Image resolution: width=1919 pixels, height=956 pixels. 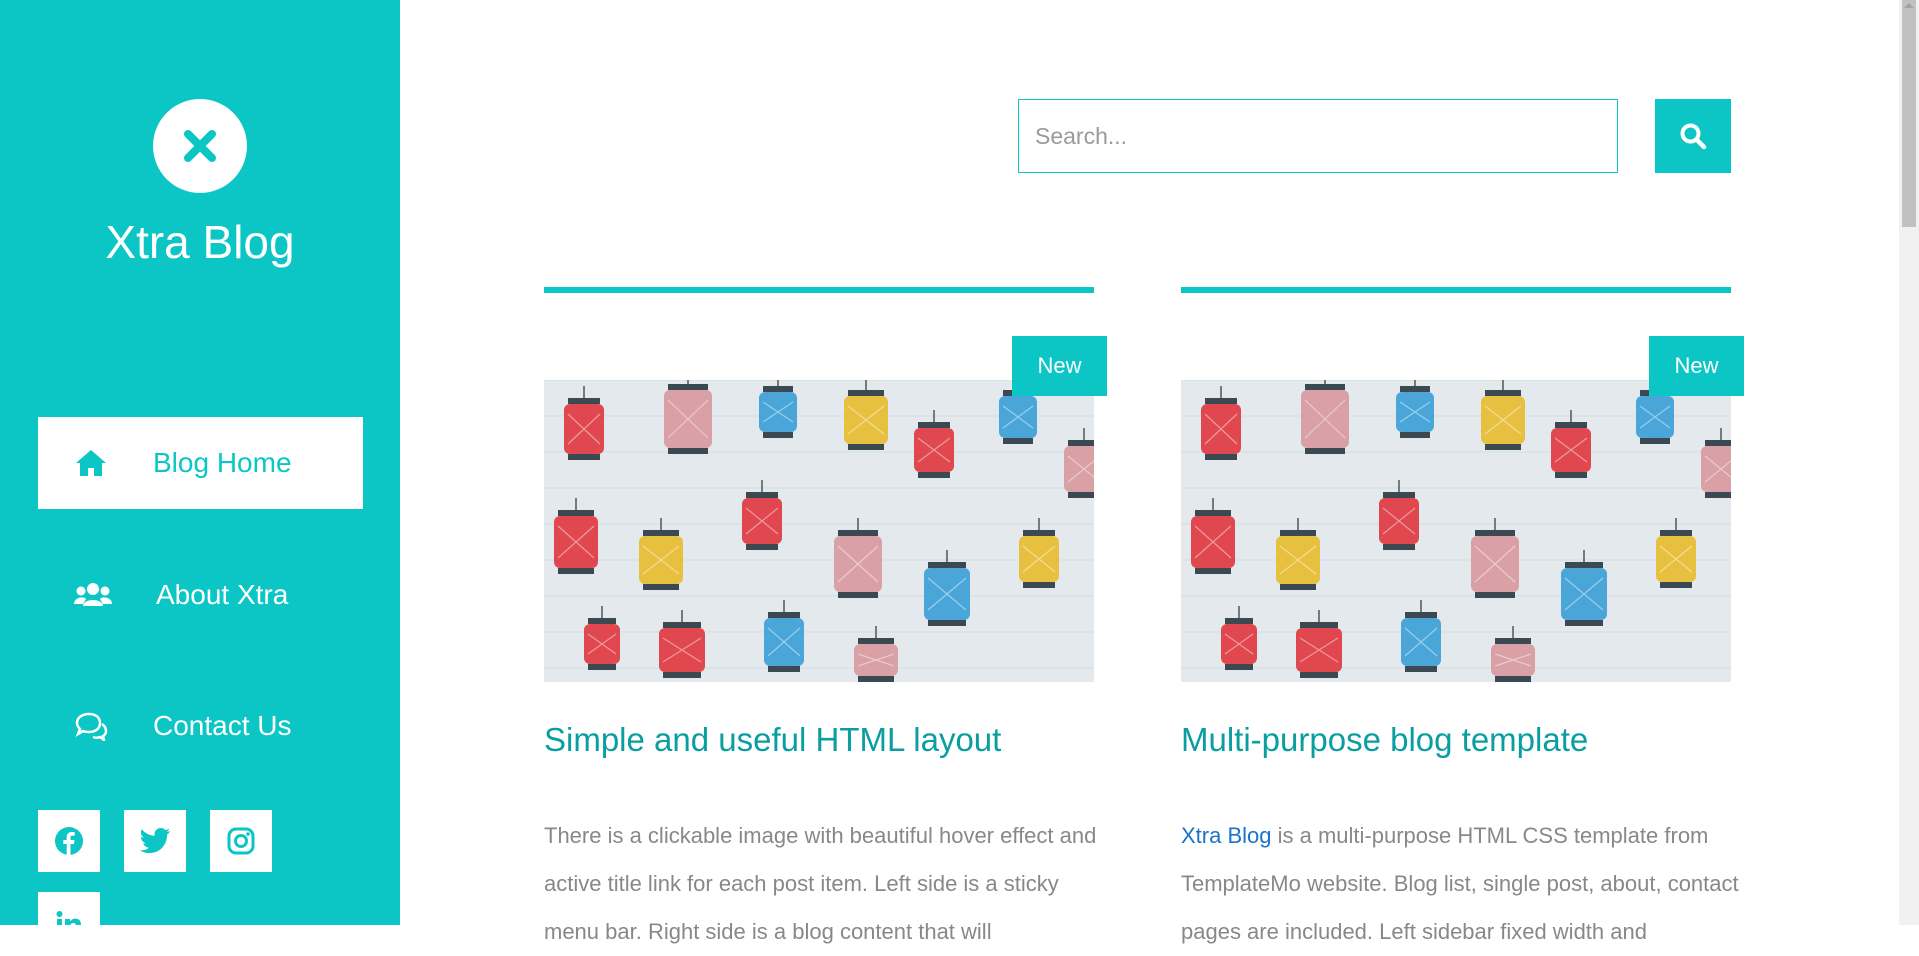 I want to click on instagram-button, so click(x=241, y=841).